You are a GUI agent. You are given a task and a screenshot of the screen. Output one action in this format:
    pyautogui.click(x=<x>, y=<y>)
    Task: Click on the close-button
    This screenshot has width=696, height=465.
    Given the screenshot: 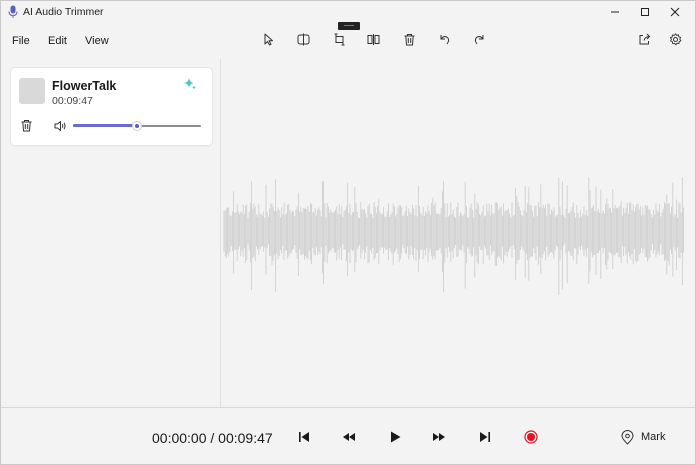 What is the action you would take?
    pyautogui.click(x=675, y=12)
    